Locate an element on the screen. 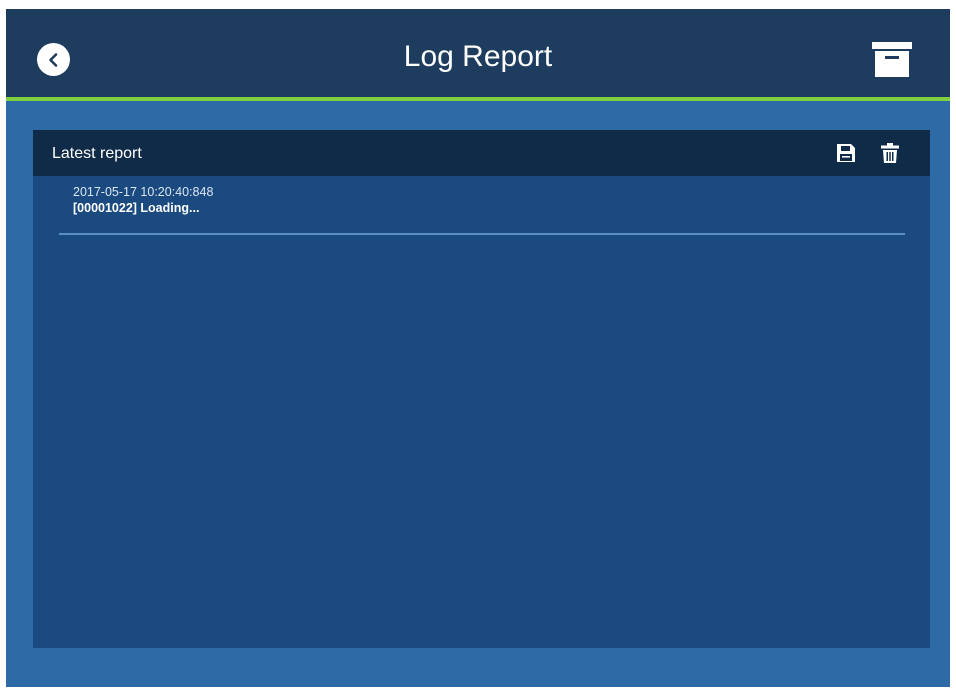 The width and height of the screenshot is (956, 690). header-bar: Log Report is located at coordinates (478, 53).